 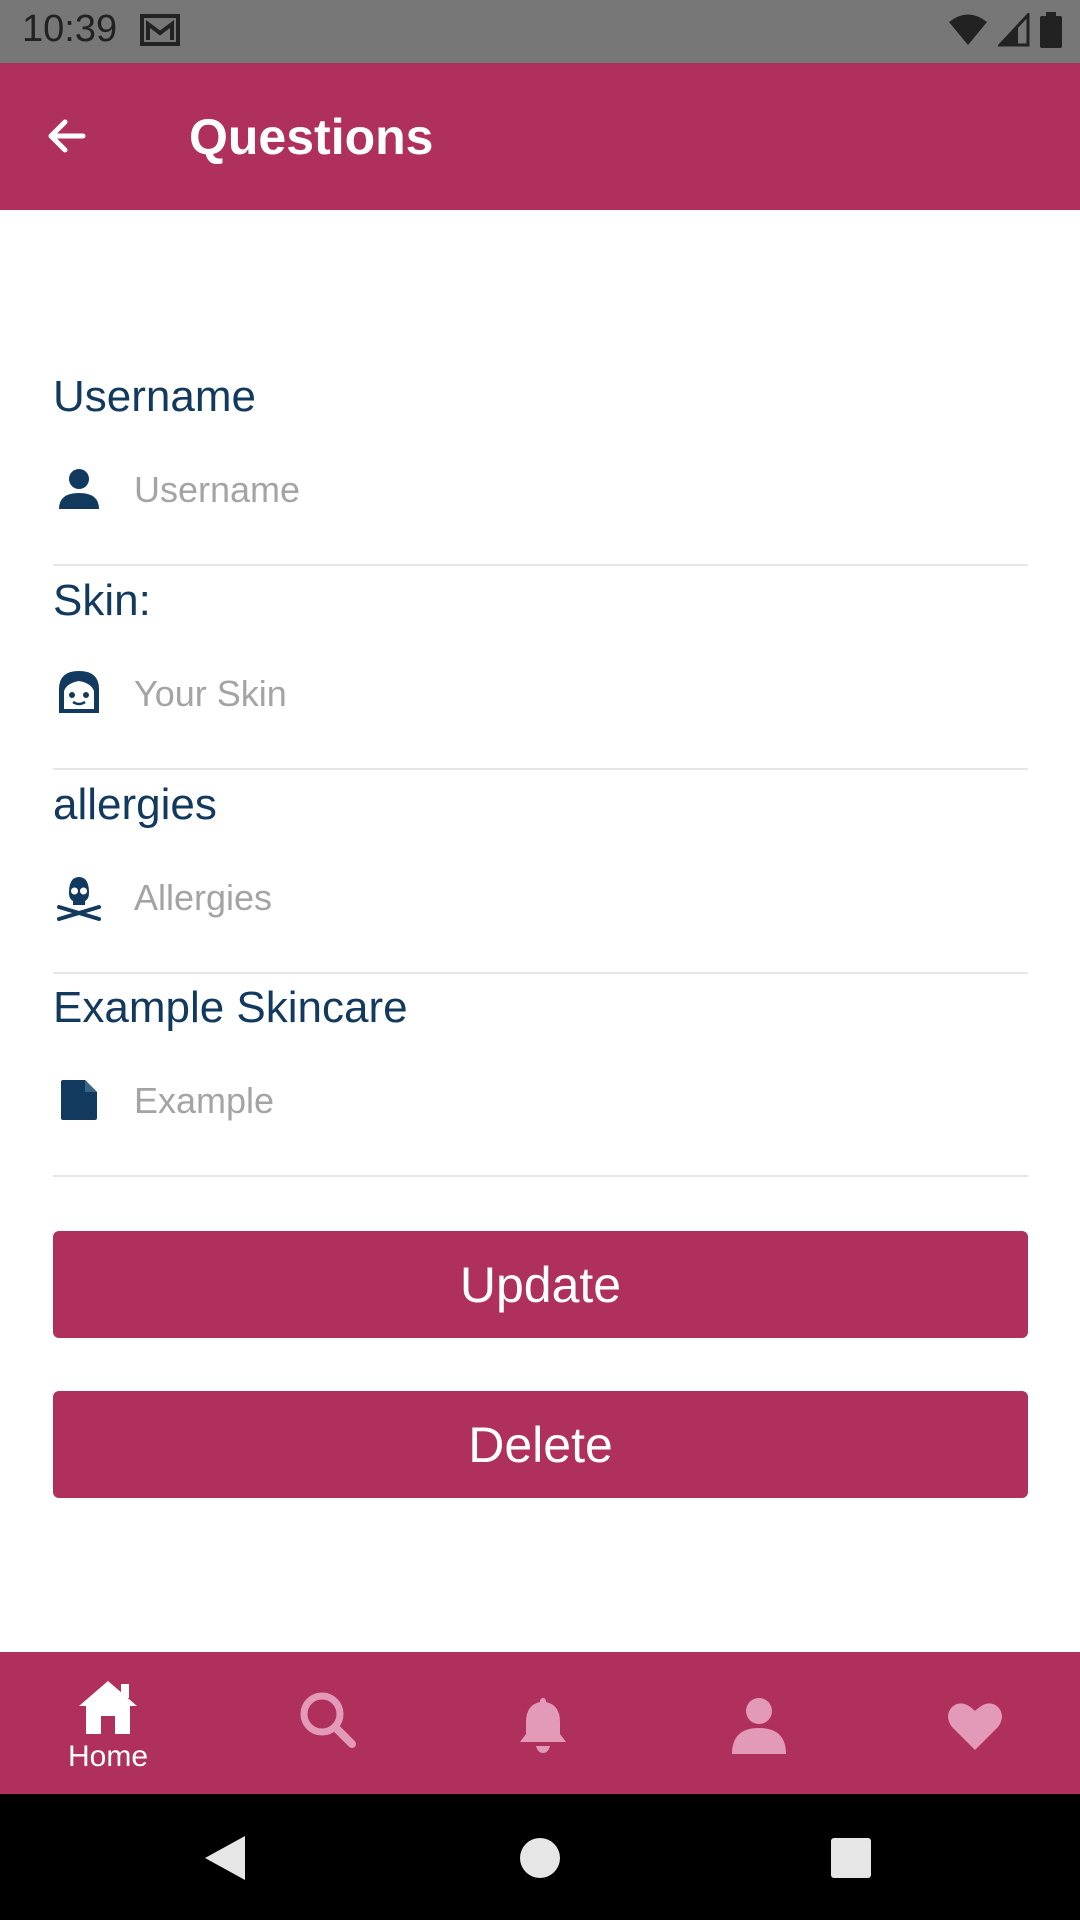 I want to click on system-nav-bar, so click(x=540, y=1857).